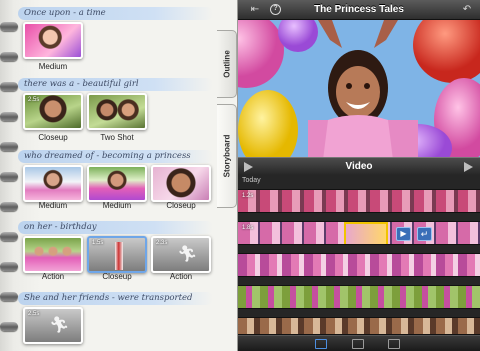  I want to click on camera-icon, so click(394, 344).